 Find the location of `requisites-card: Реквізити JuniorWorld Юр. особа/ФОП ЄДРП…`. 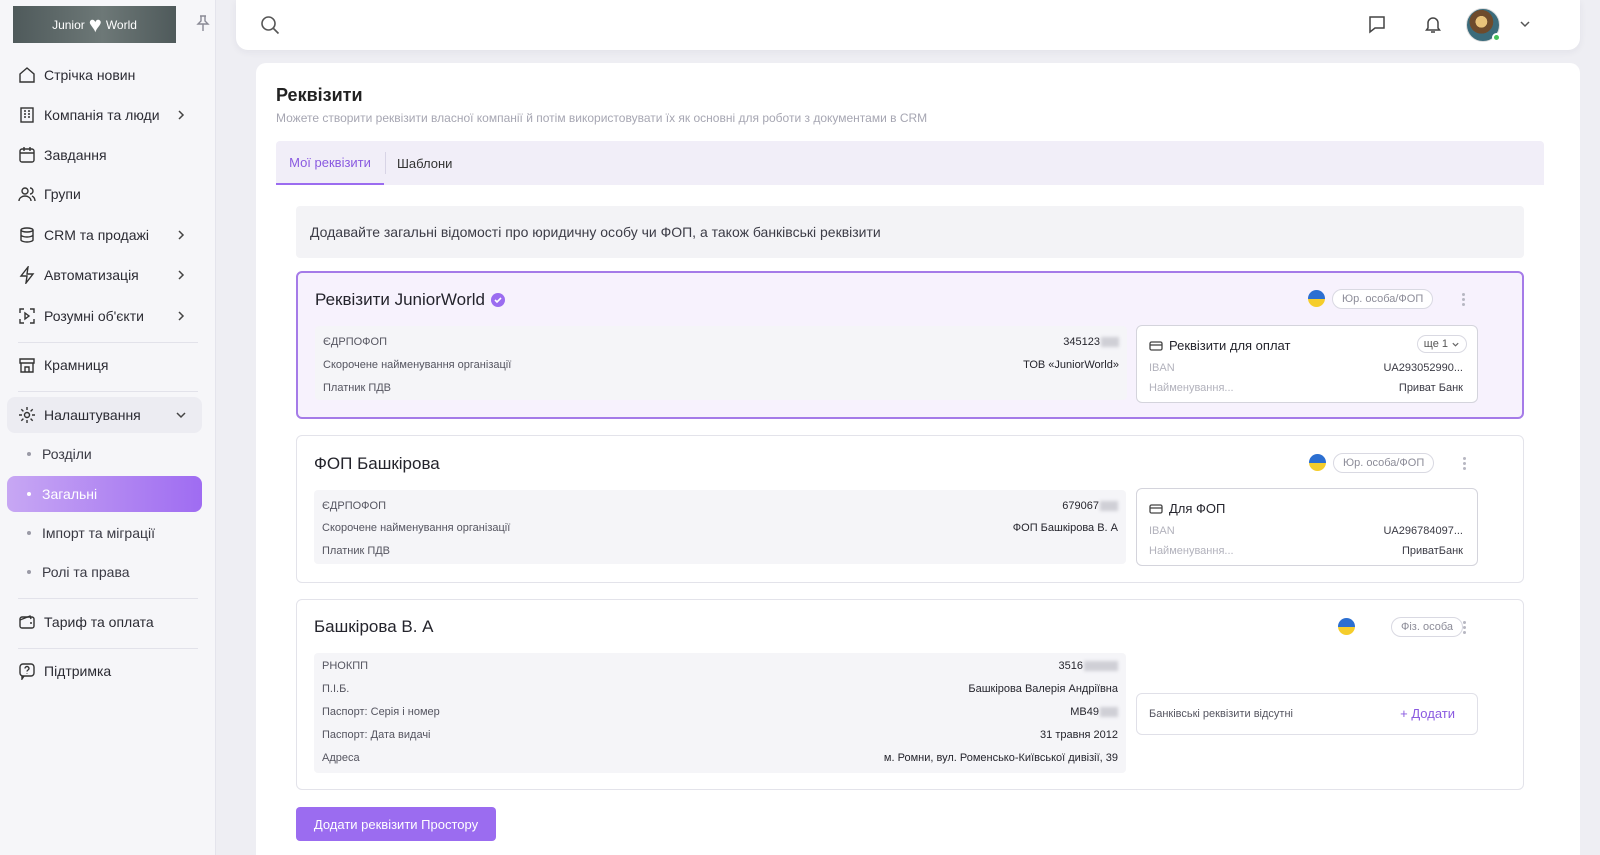

requisites-card: Реквізити JuniorWorld Юр. особа/ФОП ЄДРП… is located at coordinates (910, 345).